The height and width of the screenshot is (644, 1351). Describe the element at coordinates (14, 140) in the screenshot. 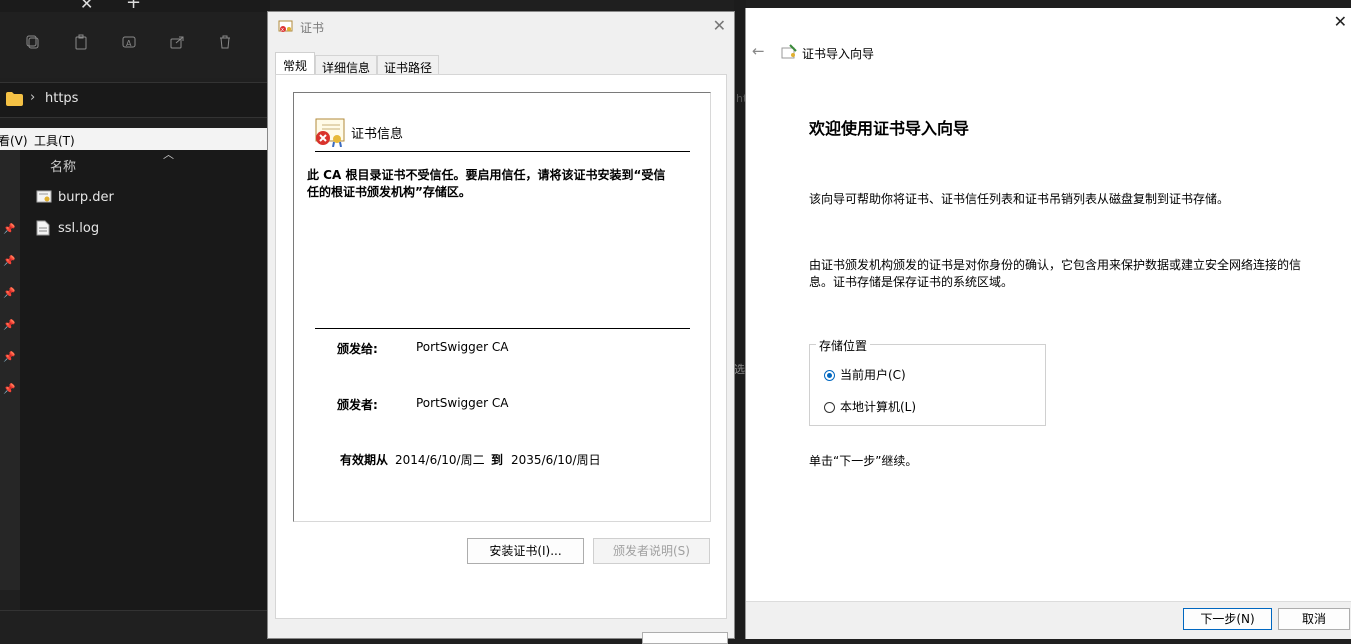

I see `menu-view: 看(V)` at that location.